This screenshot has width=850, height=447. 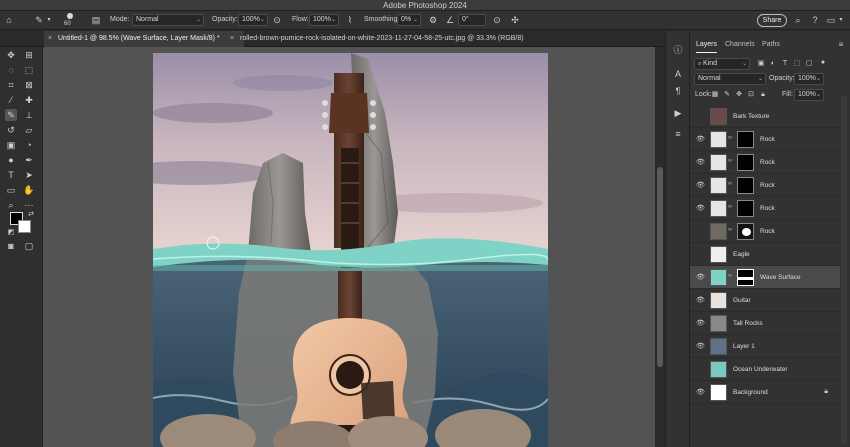 What do you see at coordinates (11, 160) in the screenshot?
I see `dodge-icon: ●` at bounding box center [11, 160].